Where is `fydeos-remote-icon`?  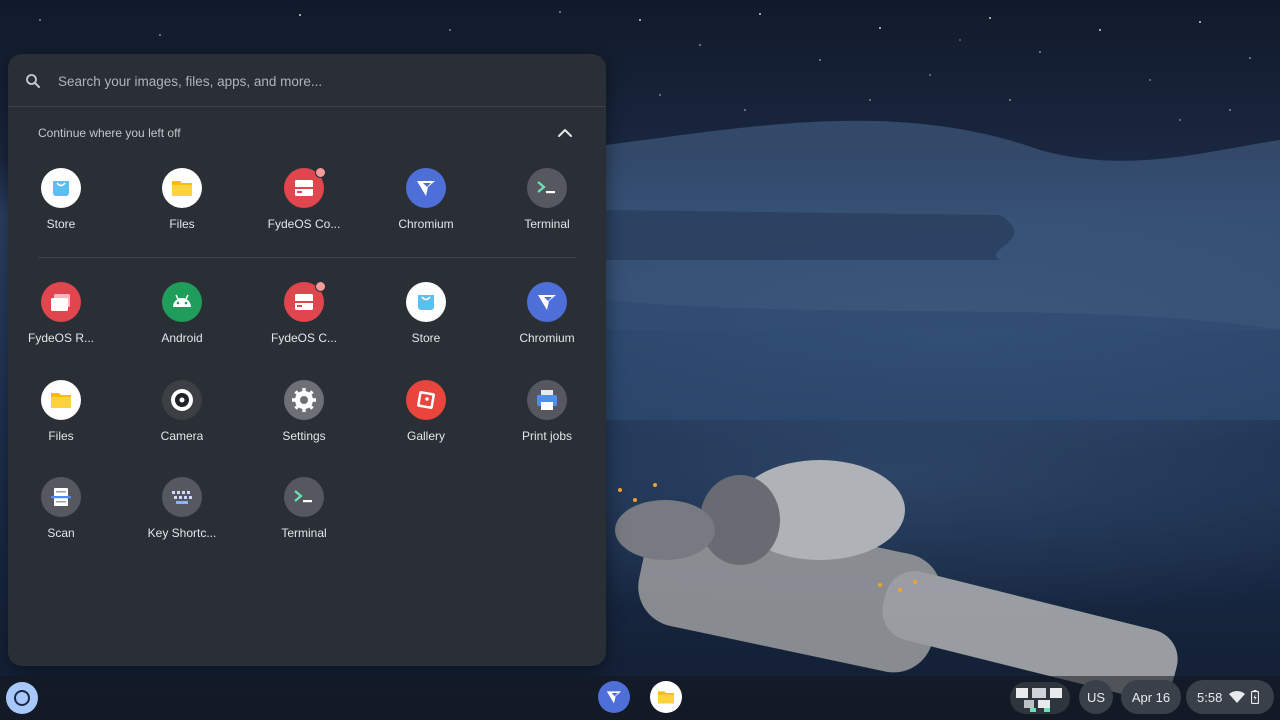
fydeos-remote-icon is located at coordinates (61, 302).